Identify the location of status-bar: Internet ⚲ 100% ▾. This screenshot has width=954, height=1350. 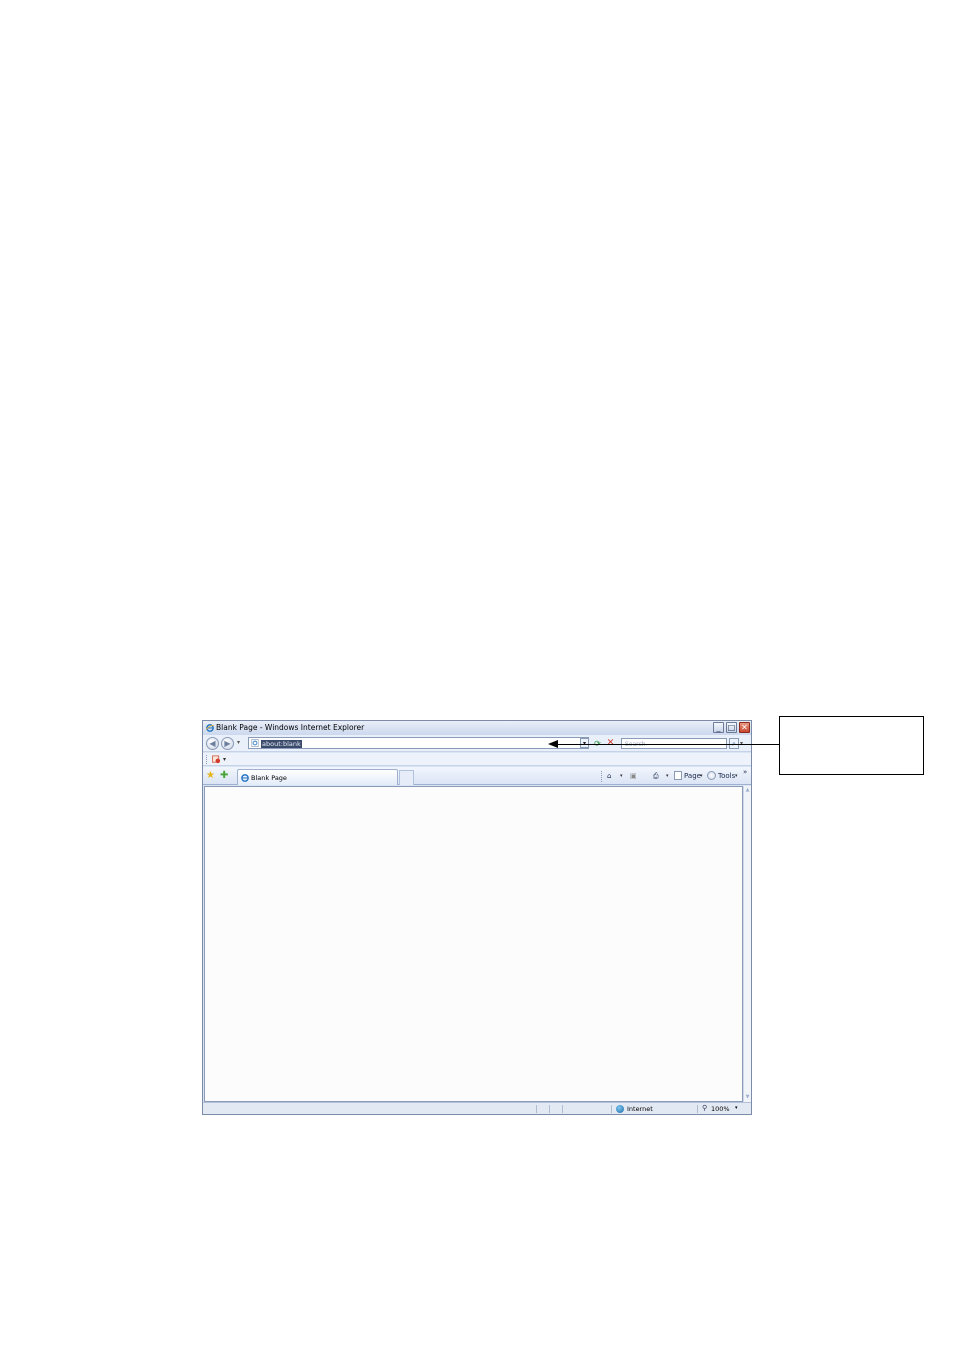
(477, 1108).